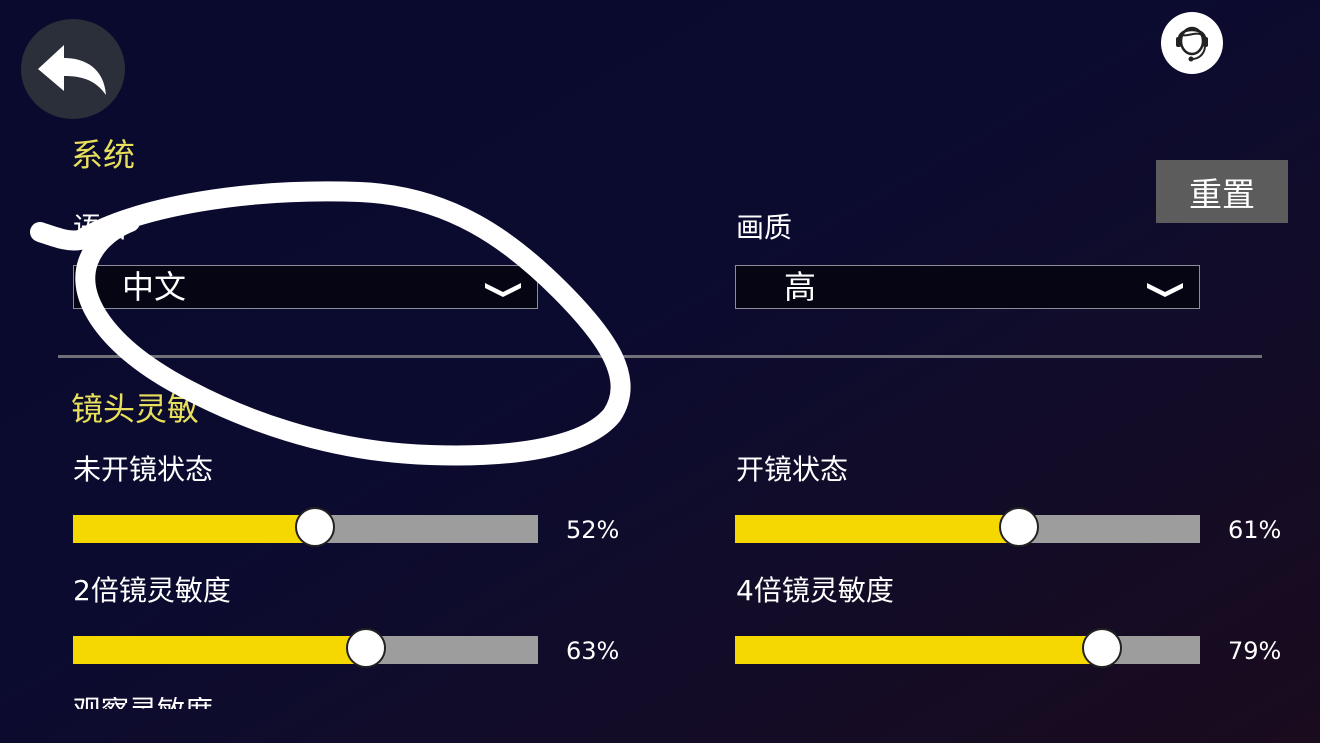 This screenshot has height=743, width=1320. I want to click on slider-value-2x-scope: 63%, so click(593, 651).